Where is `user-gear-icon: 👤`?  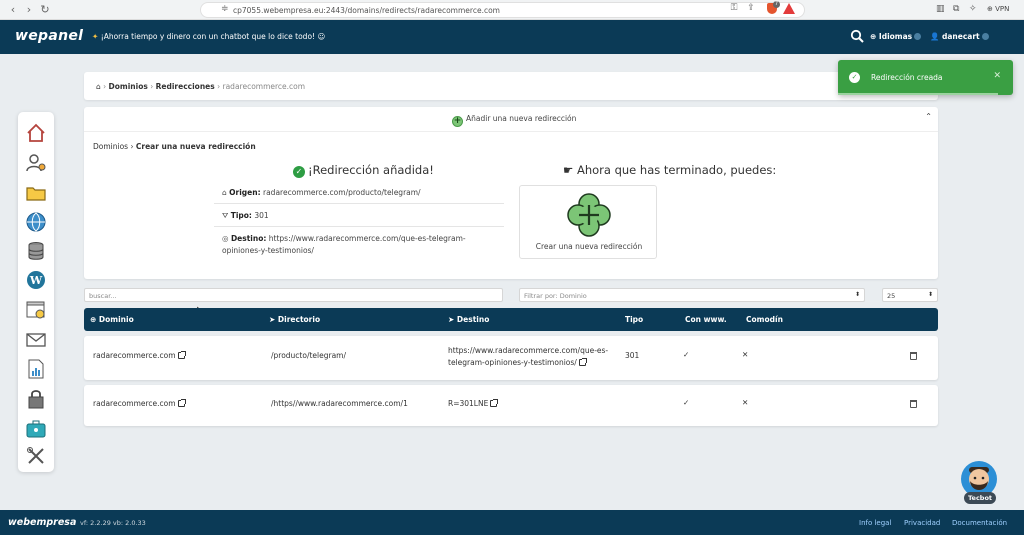 user-gear-icon: 👤 is located at coordinates (935, 36).